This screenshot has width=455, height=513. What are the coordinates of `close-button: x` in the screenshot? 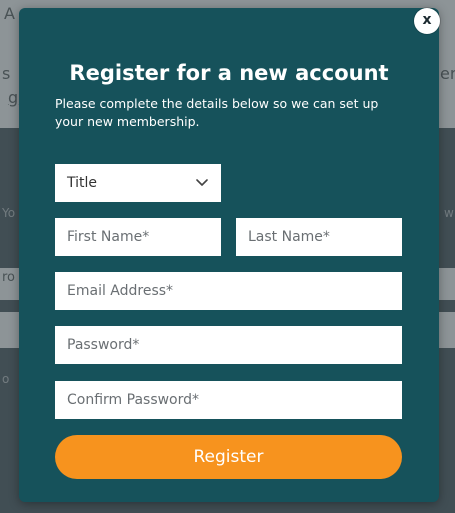 It's located at (427, 21).